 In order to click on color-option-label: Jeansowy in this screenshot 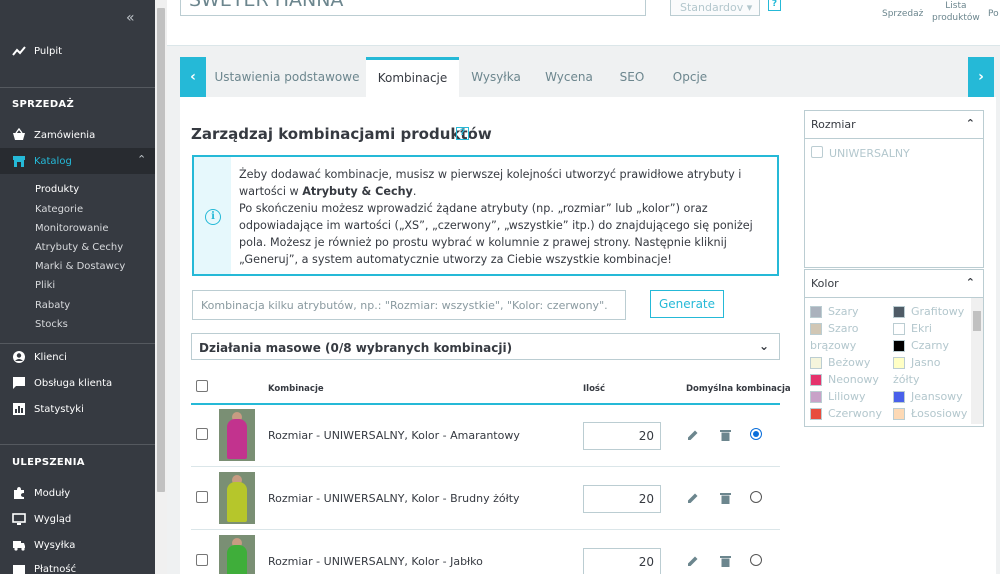, I will do `click(937, 396)`.